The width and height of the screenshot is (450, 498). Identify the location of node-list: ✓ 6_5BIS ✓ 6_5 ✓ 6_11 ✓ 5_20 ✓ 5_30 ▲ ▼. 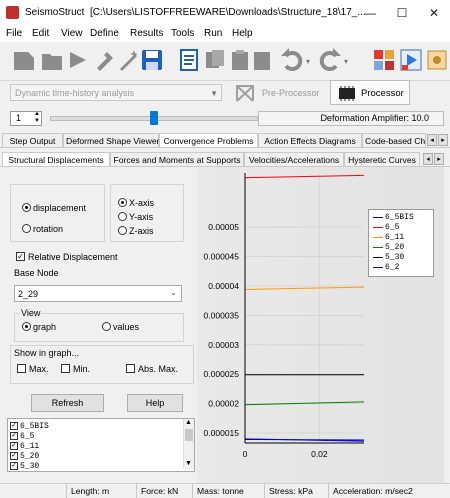
(101, 445).